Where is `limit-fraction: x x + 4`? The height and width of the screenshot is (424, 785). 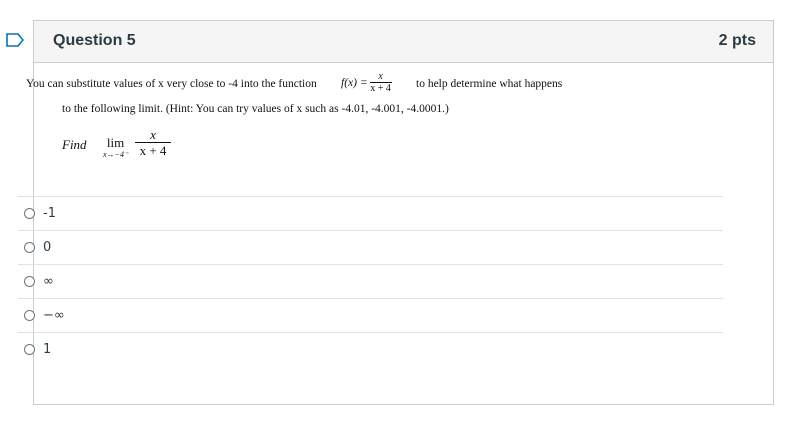 limit-fraction: x x + 4 is located at coordinates (153, 143).